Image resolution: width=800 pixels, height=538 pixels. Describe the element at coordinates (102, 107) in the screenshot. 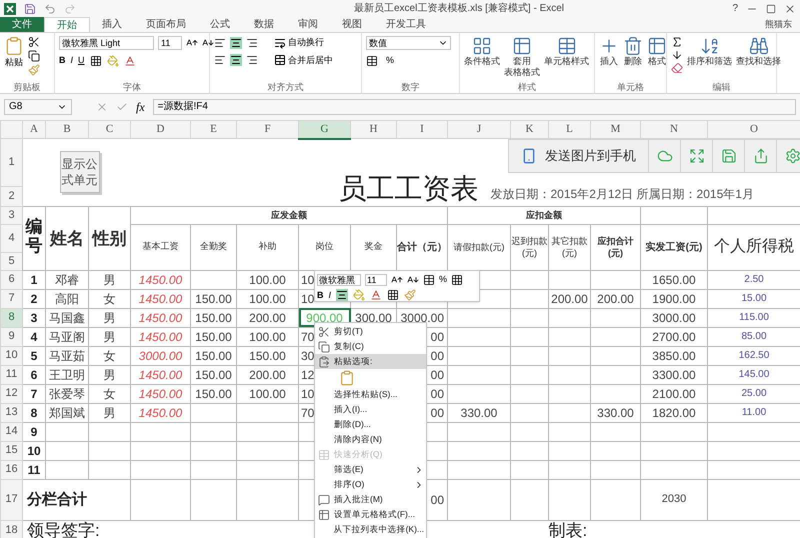

I see `cancel-icon` at that location.